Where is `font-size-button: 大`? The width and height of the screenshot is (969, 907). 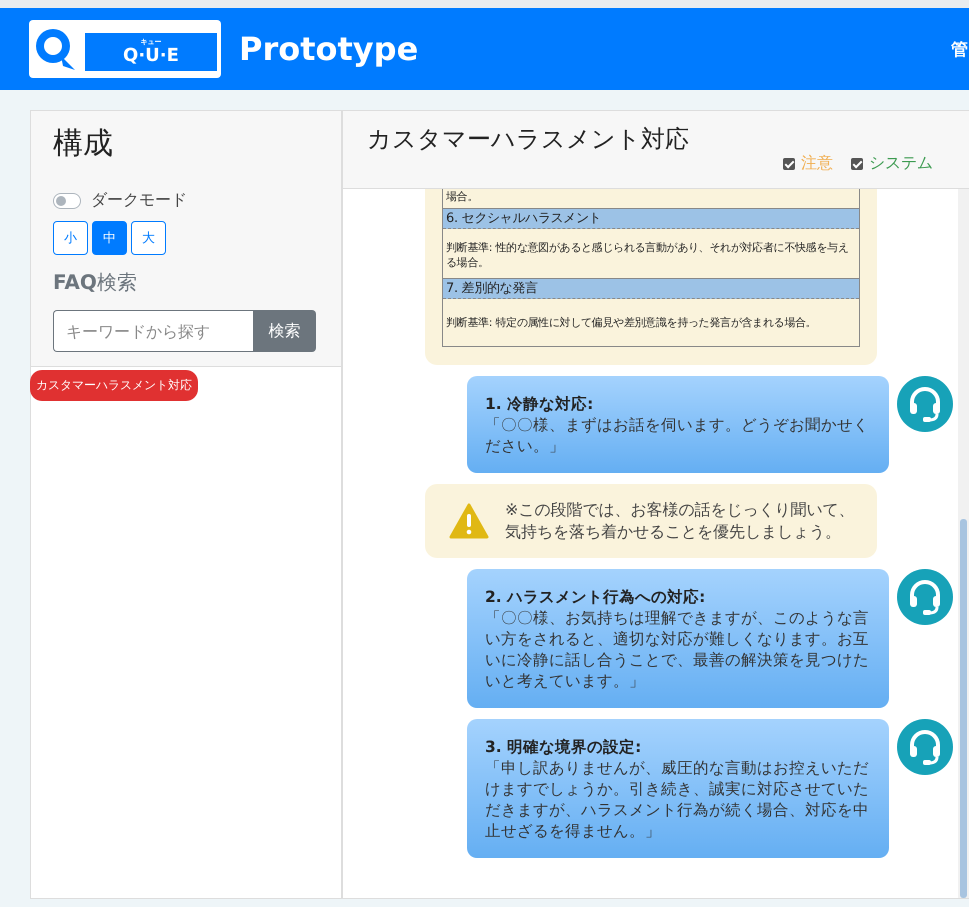
font-size-button: 大 is located at coordinates (148, 238).